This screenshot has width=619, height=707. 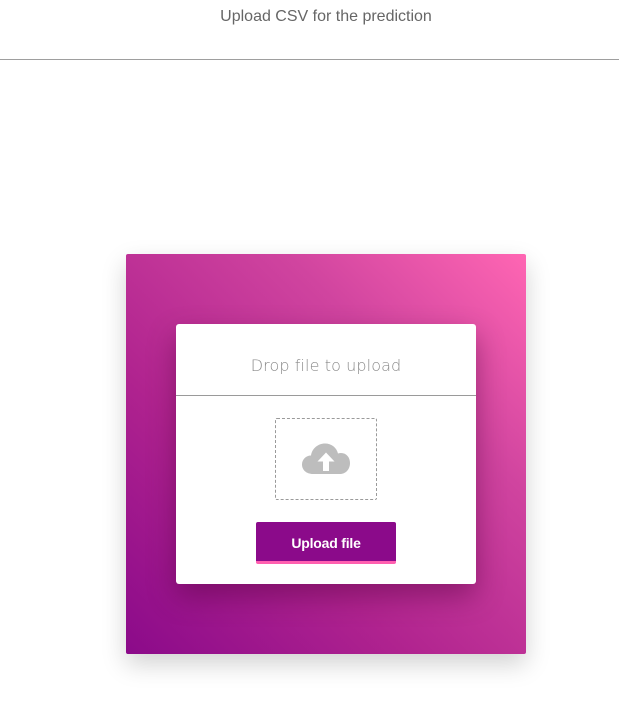 I want to click on cloud-upload-icon, so click(x=326, y=459).